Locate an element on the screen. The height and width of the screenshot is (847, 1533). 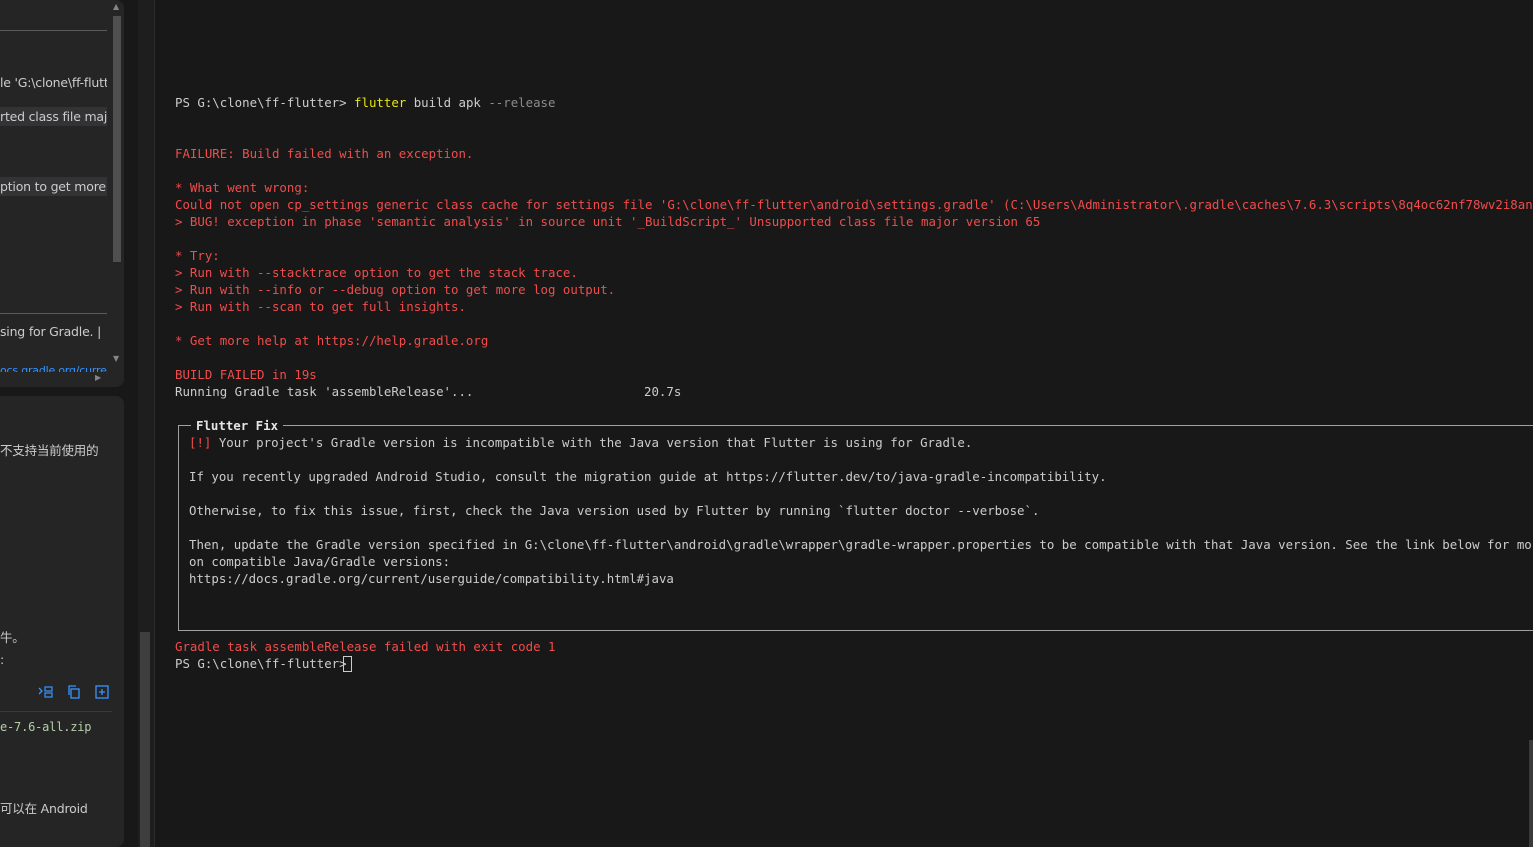
terminal-line: * Try: is located at coordinates (197, 255).